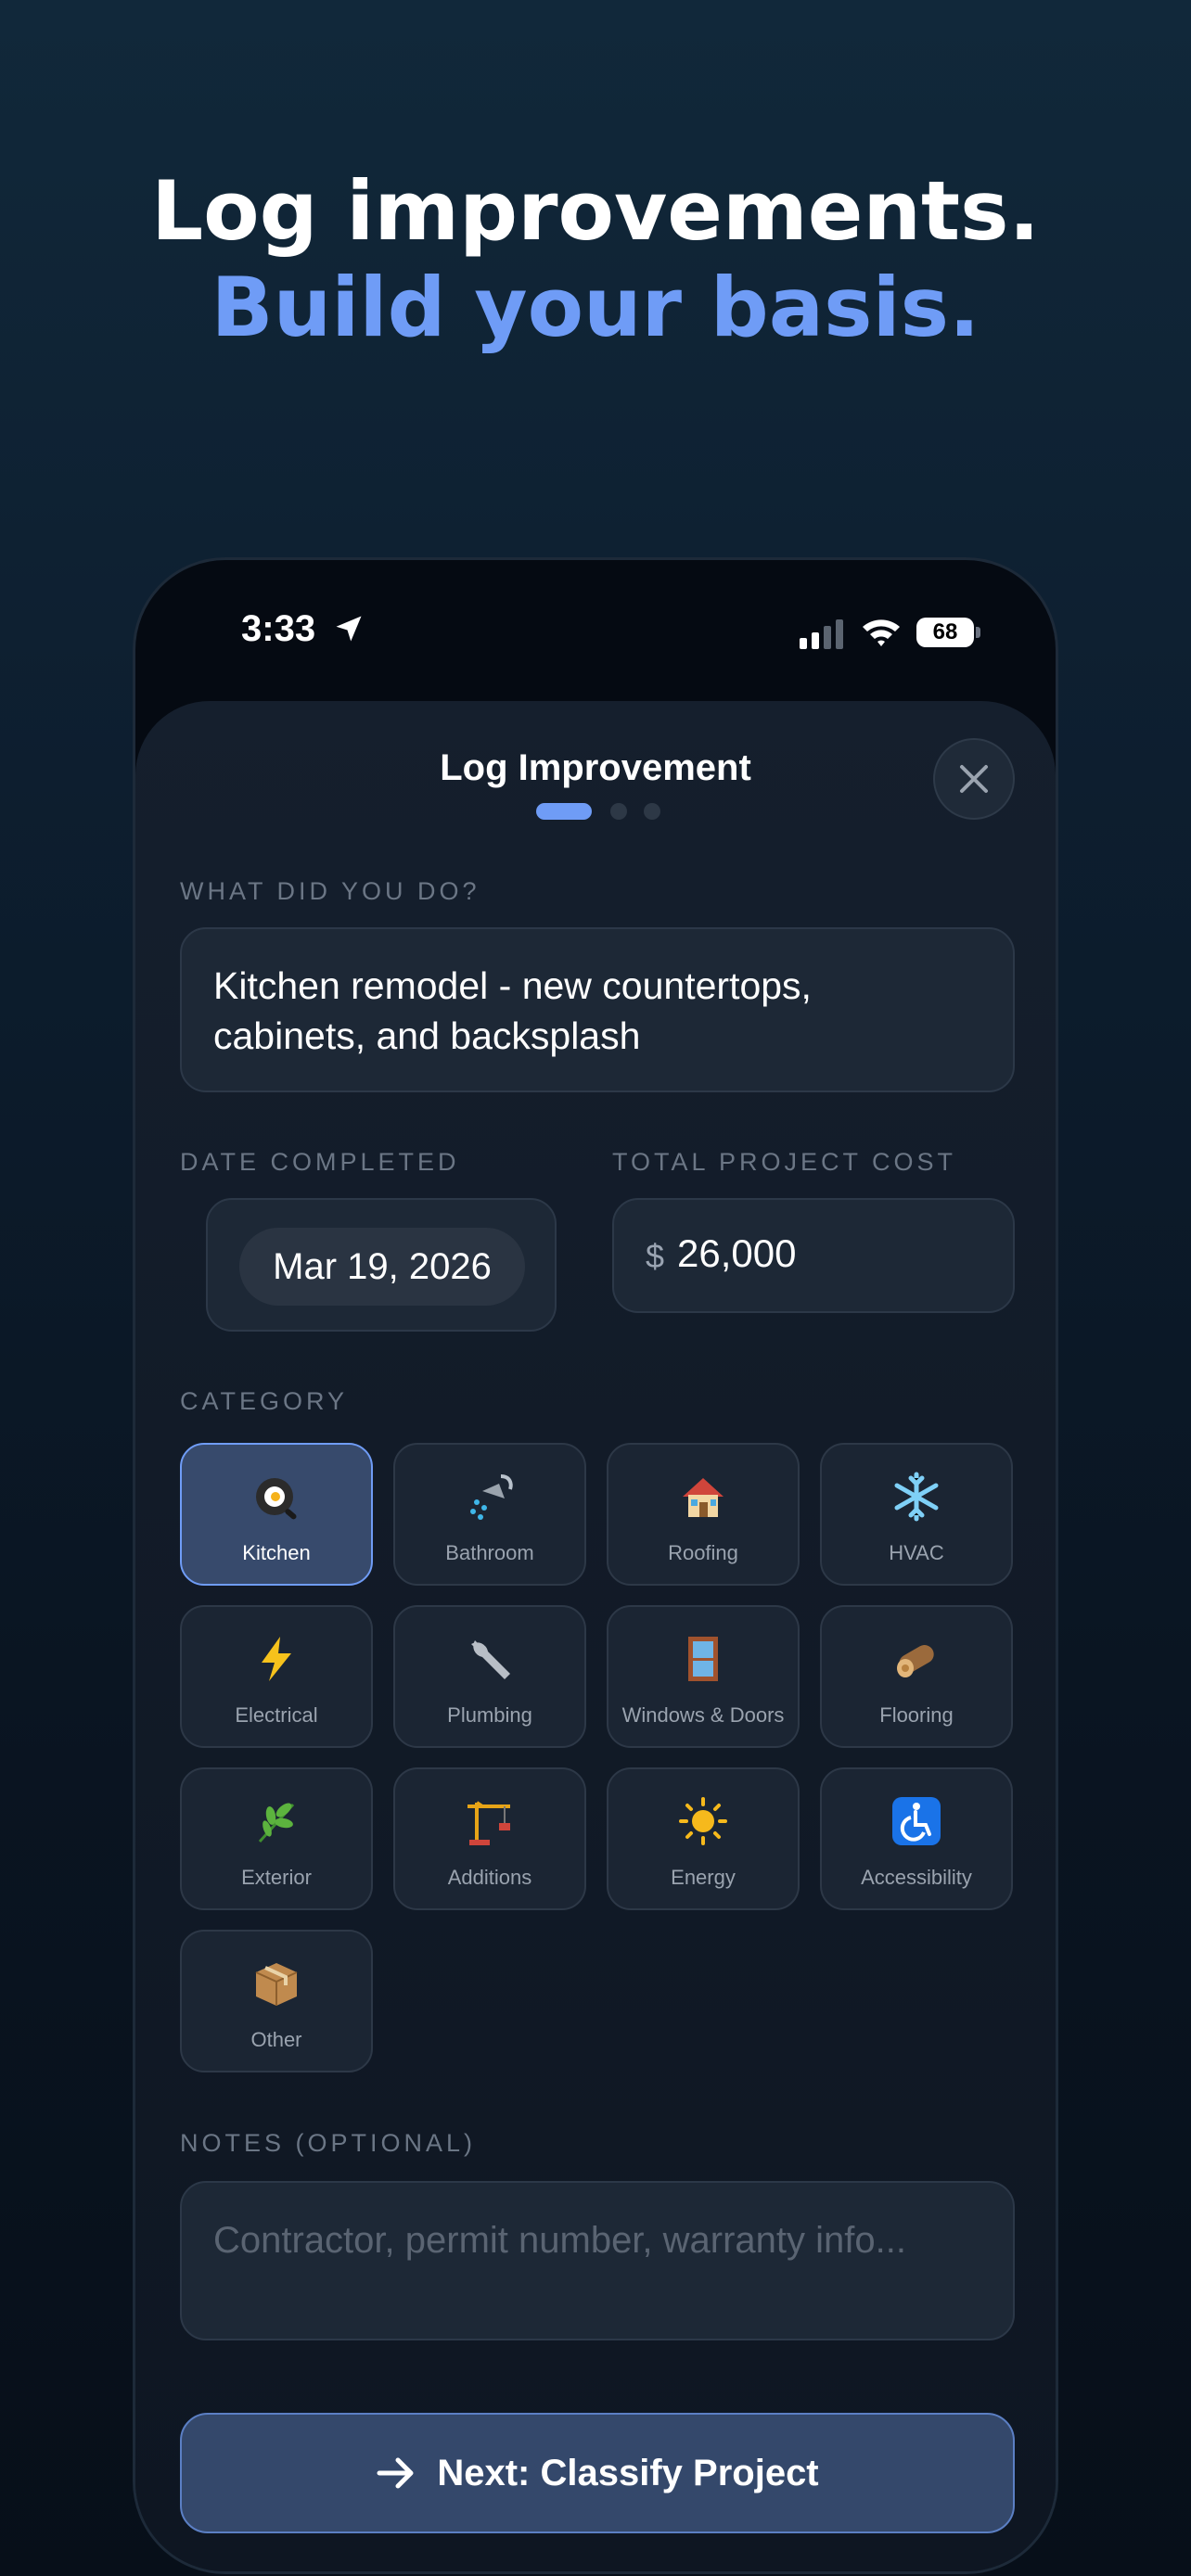 The image size is (1191, 2576). Describe the element at coordinates (916, 1659) in the screenshot. I see `wood-log-icon` at that location.